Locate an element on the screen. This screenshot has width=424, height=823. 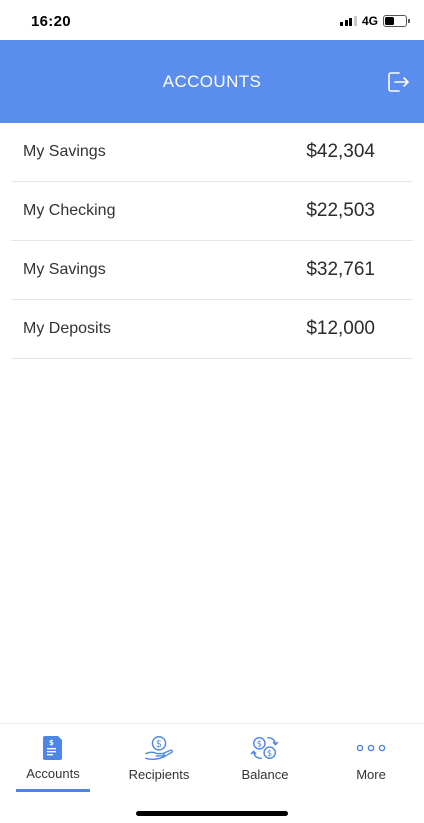
tab-accounts: $ Accounts is located at coordinates (53, 758).